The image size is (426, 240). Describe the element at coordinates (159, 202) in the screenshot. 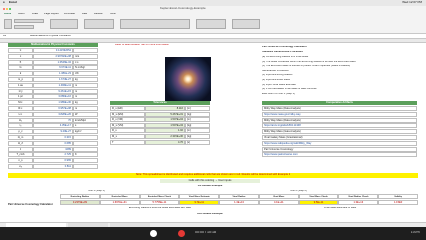

I see `example1-value: 5.7756E+11` at that location.